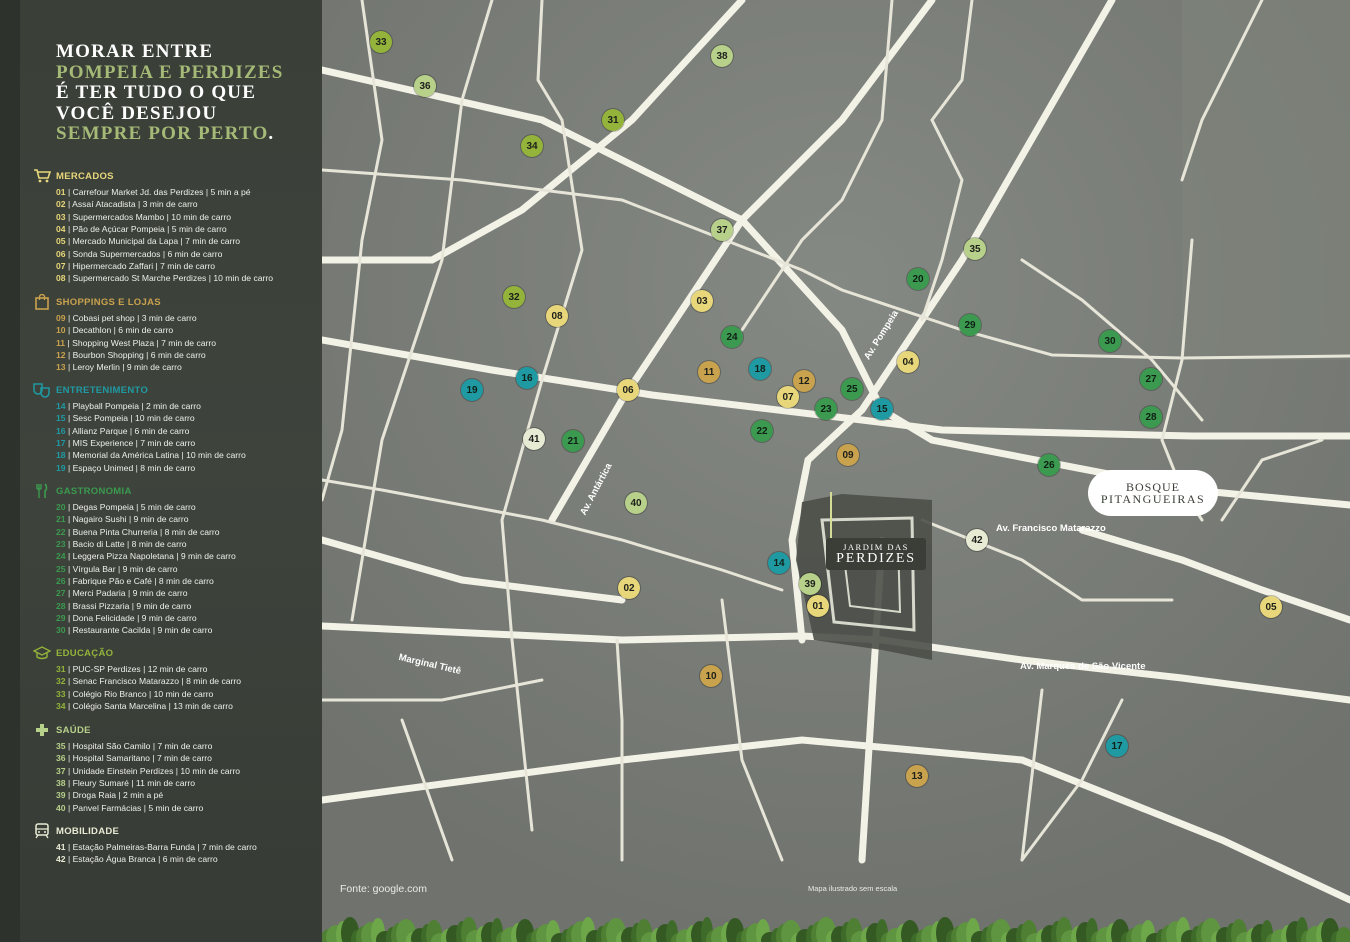 This screenshot has height=942, width=1350. What do you see at coordinates (94, 491) in the screenshot?
I see `legend-title-gastronomia: GASTRONOMIA` at bounding box center [94, 491].